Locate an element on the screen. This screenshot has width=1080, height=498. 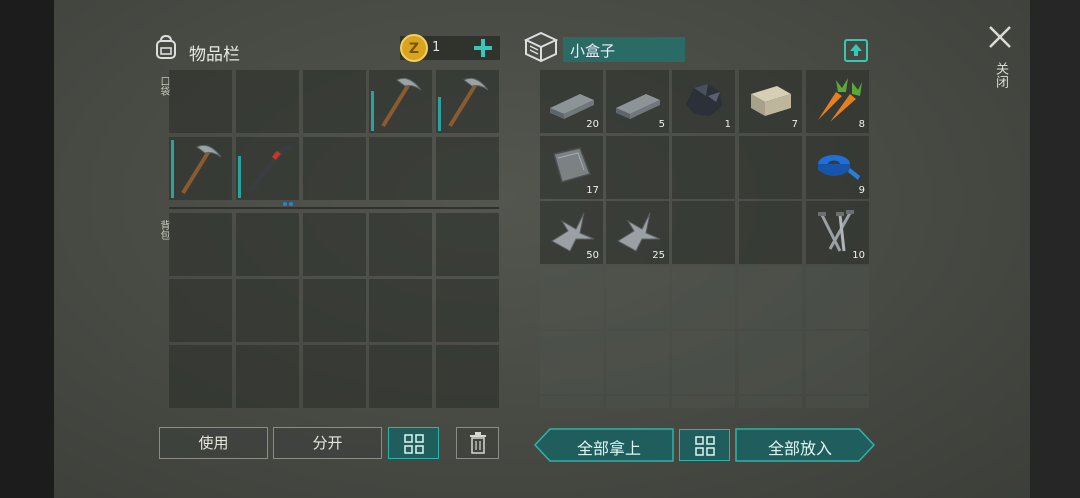
trash-icon is located at coordinates (477, 443).